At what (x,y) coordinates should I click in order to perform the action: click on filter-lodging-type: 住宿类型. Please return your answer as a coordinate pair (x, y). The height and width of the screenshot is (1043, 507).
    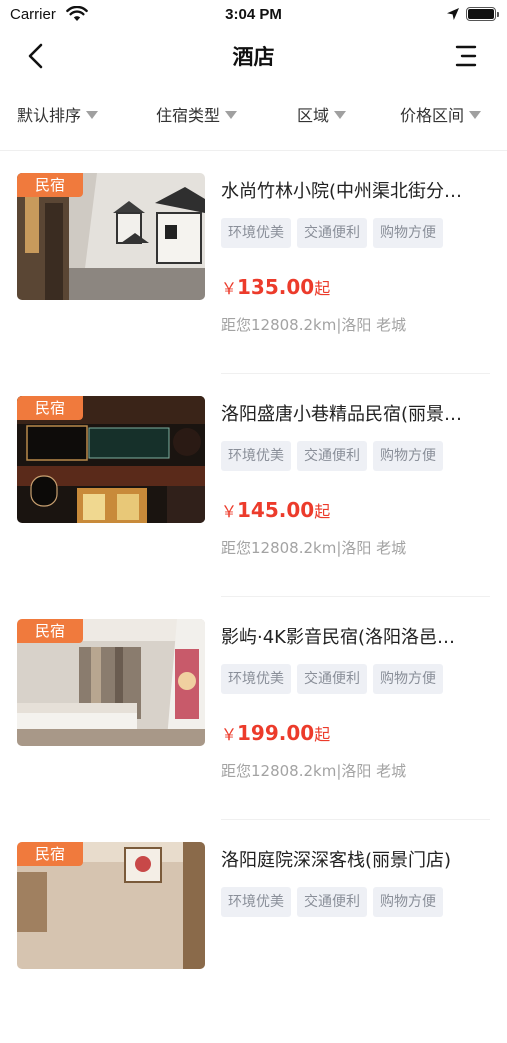
    Looking at the image, I should click on (197, 114).